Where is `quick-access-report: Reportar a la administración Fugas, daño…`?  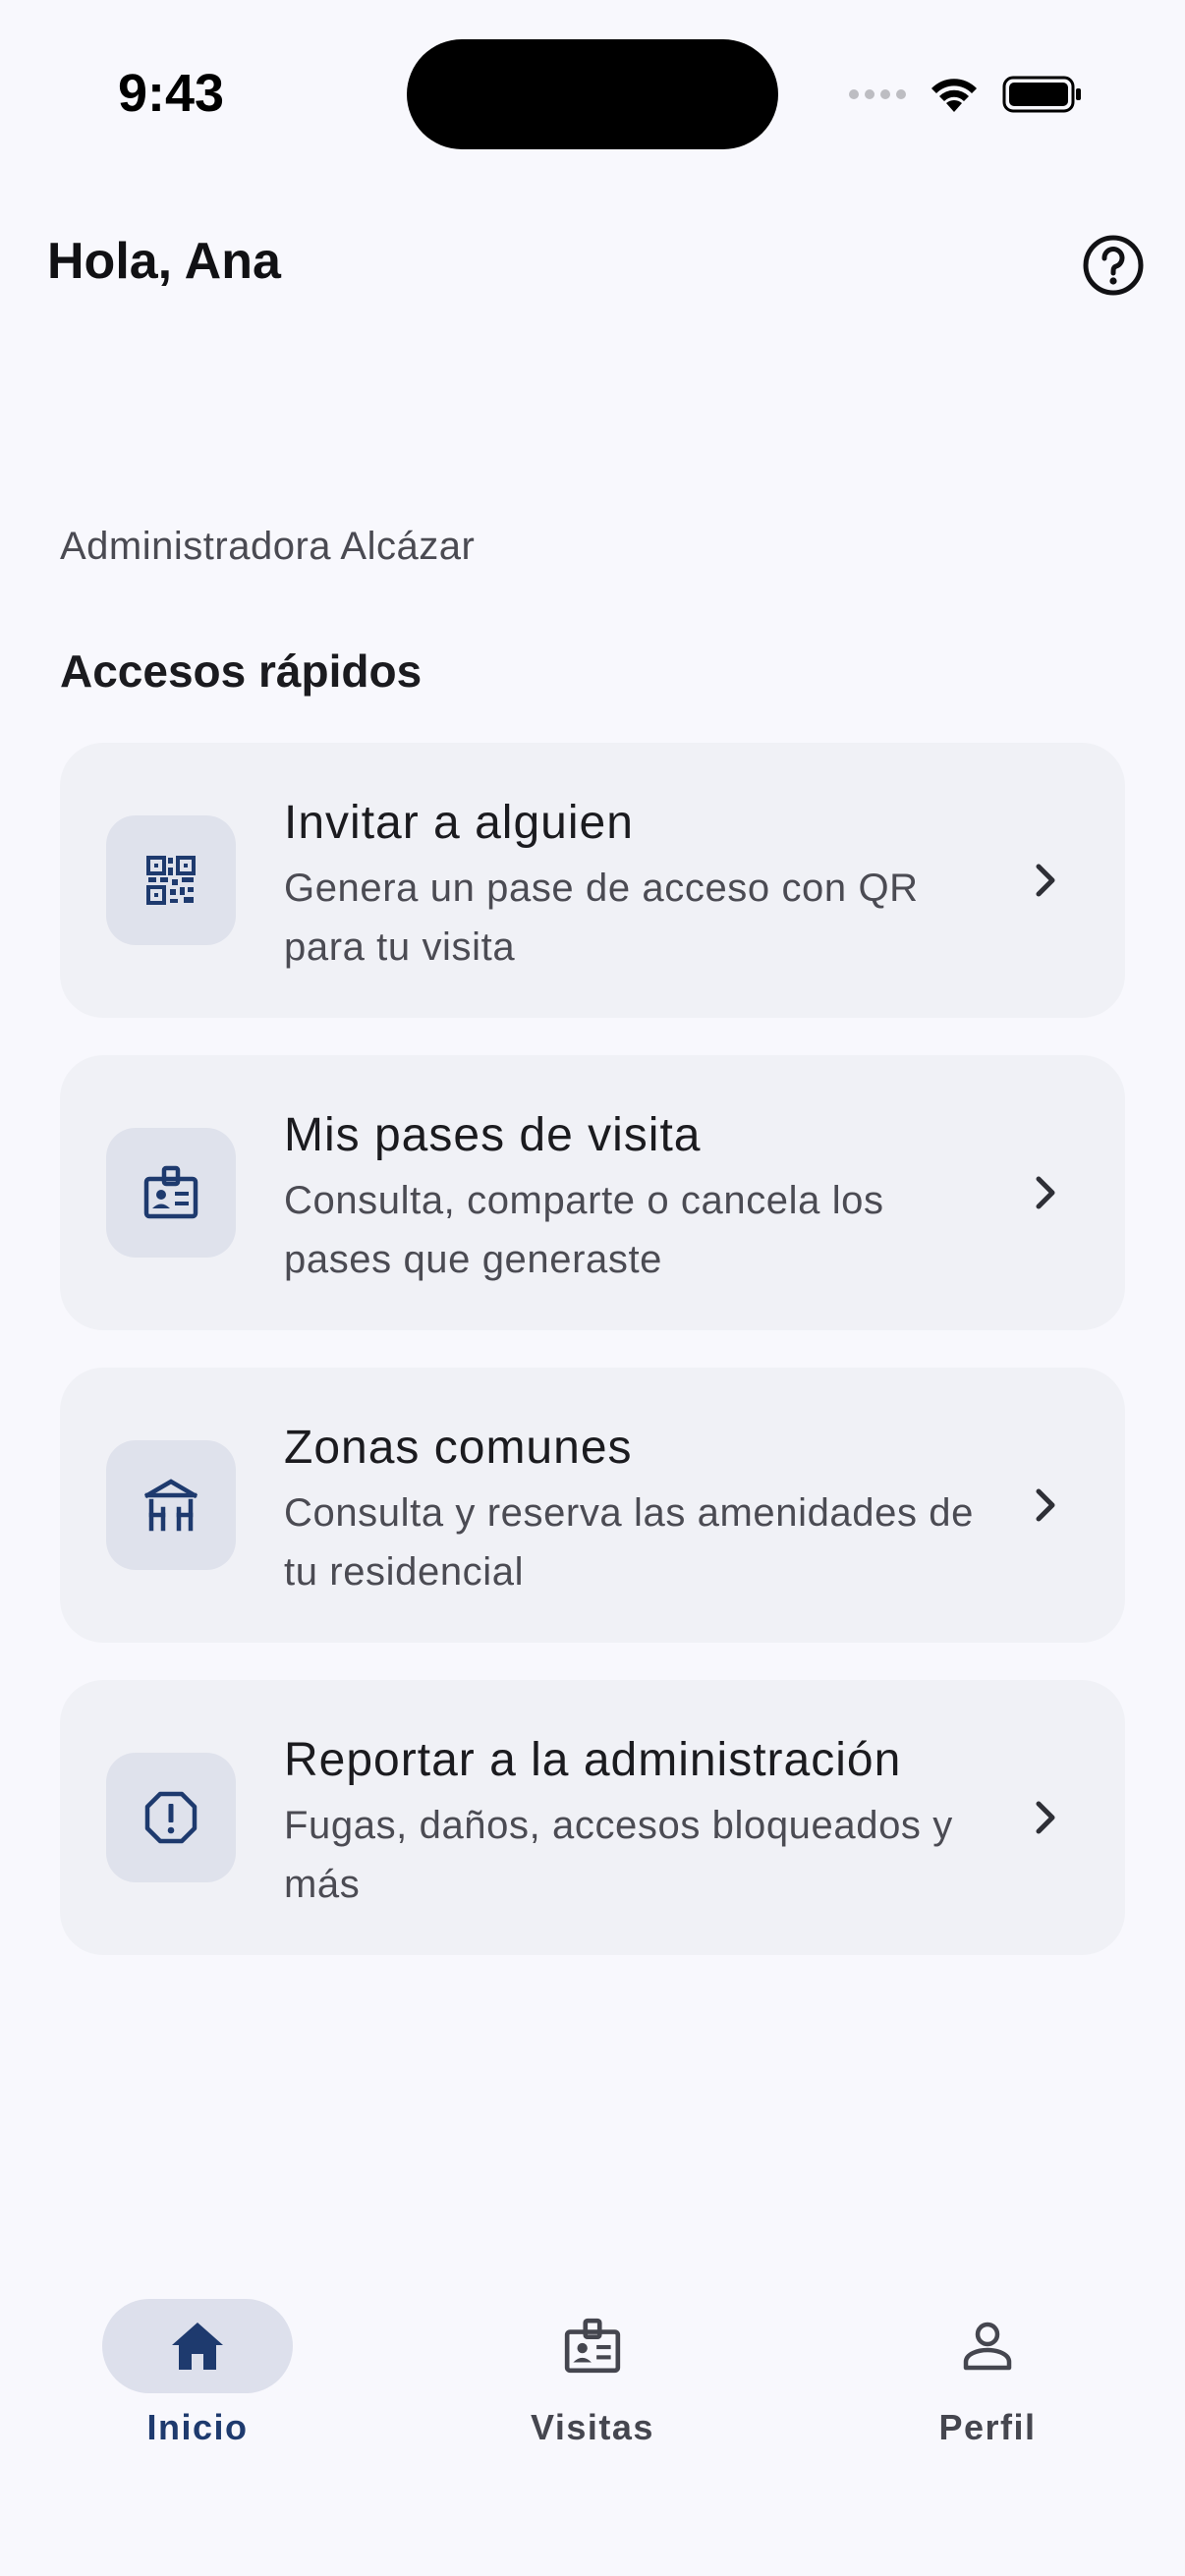 quick-access-report: Reportar a la administración Fugas, daño… is located at coordinates (592, 1817).